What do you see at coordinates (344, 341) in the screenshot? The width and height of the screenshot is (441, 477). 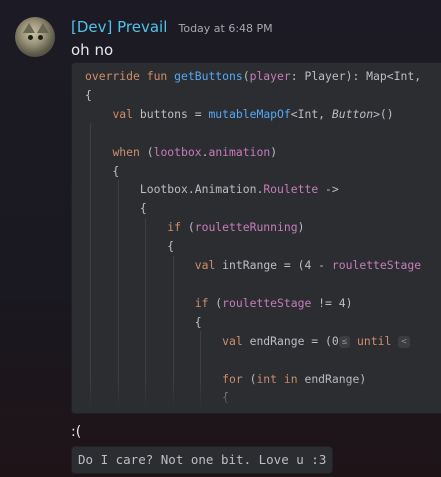 I see `inlay-hint: ≤` at bounding box center [344, 341].